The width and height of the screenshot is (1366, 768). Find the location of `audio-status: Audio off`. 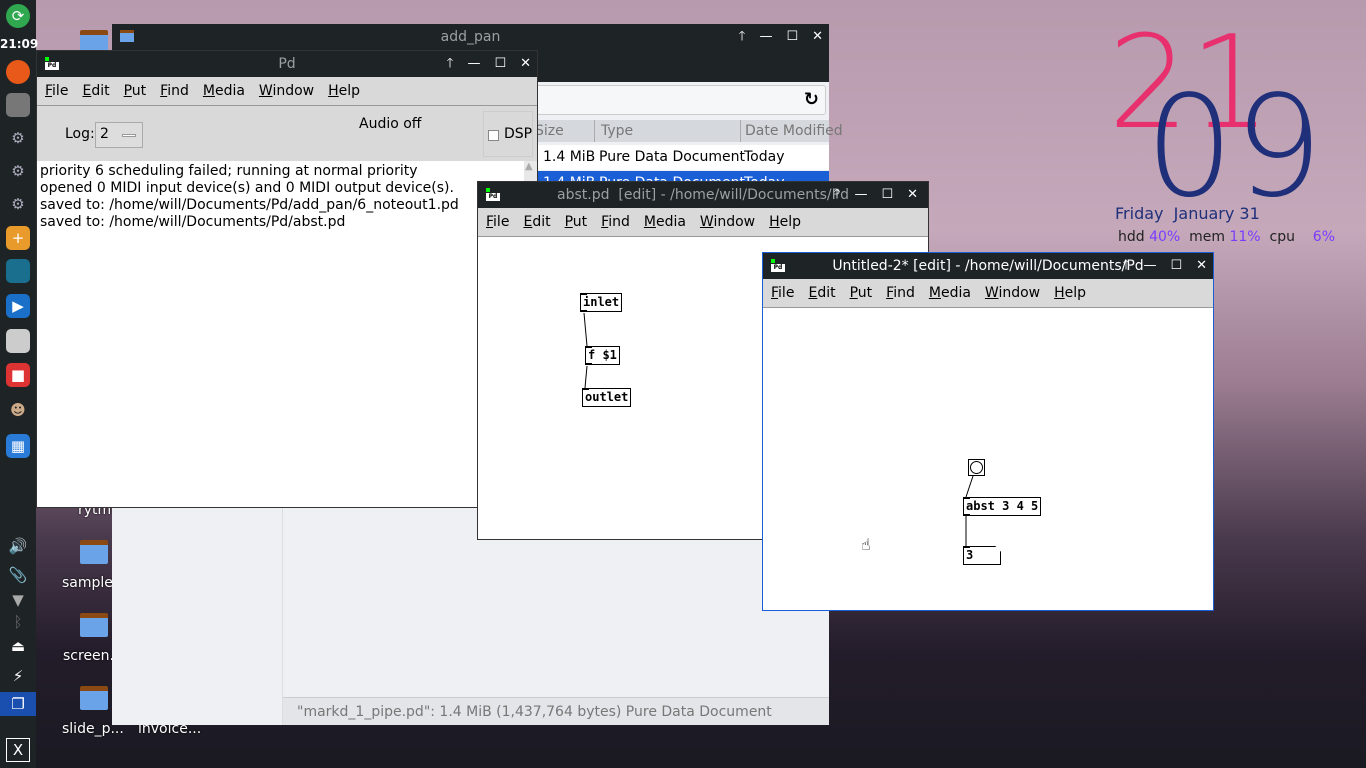

audio-status: Audio off is located at coordinates (390, 124).